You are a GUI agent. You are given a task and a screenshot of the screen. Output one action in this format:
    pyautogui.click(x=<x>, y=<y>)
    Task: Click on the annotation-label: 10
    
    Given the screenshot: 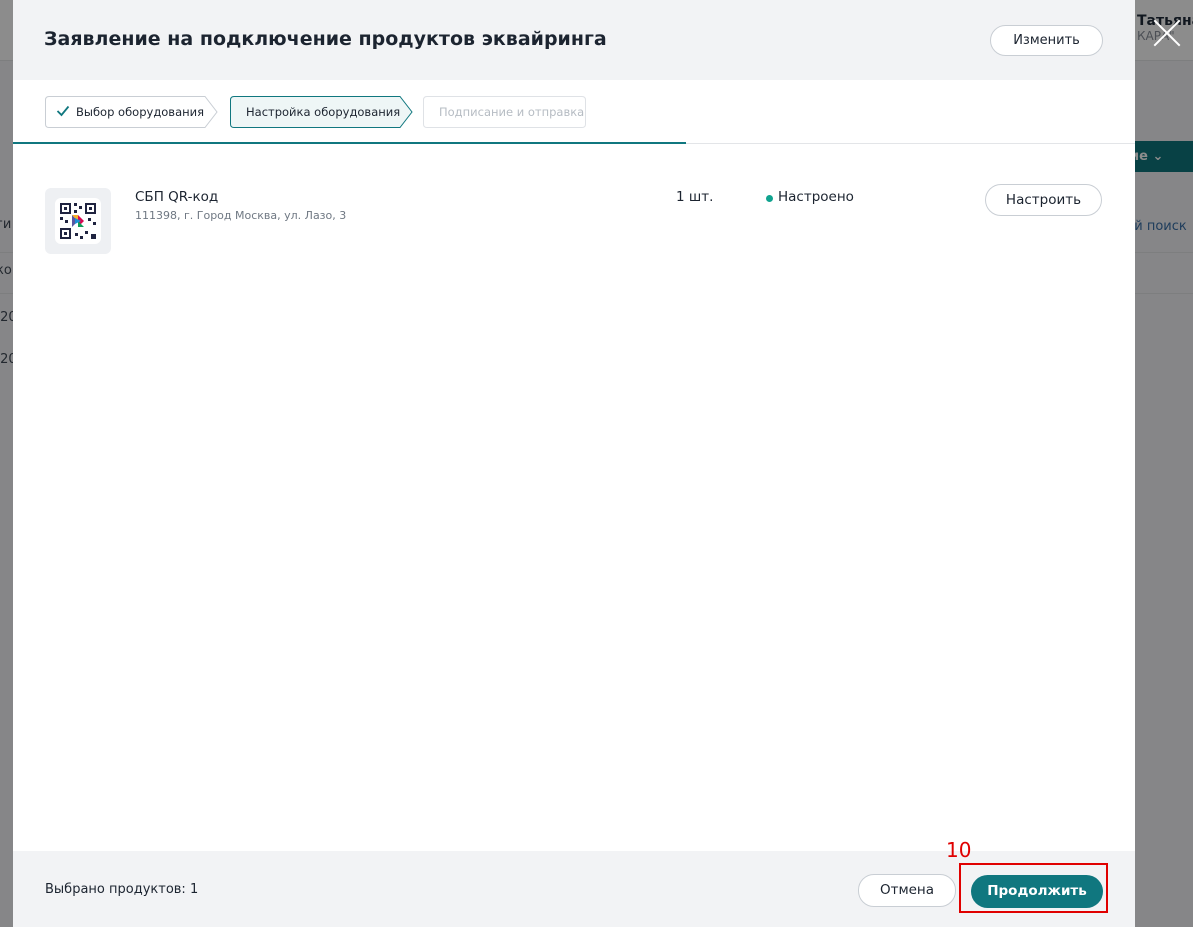 What is the action you would take?
    pyautogui.click(x=959, y=850)
    